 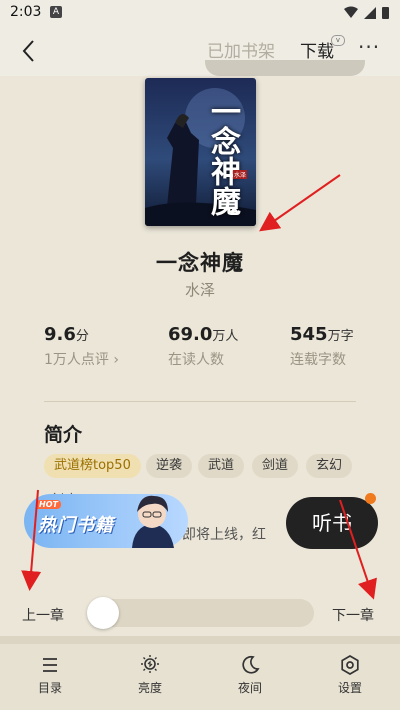 What do you see at coordinates (76, 525) in the screenshot?
I see `hot-books-title: 热门书籍` at bounding box center [76, 525].